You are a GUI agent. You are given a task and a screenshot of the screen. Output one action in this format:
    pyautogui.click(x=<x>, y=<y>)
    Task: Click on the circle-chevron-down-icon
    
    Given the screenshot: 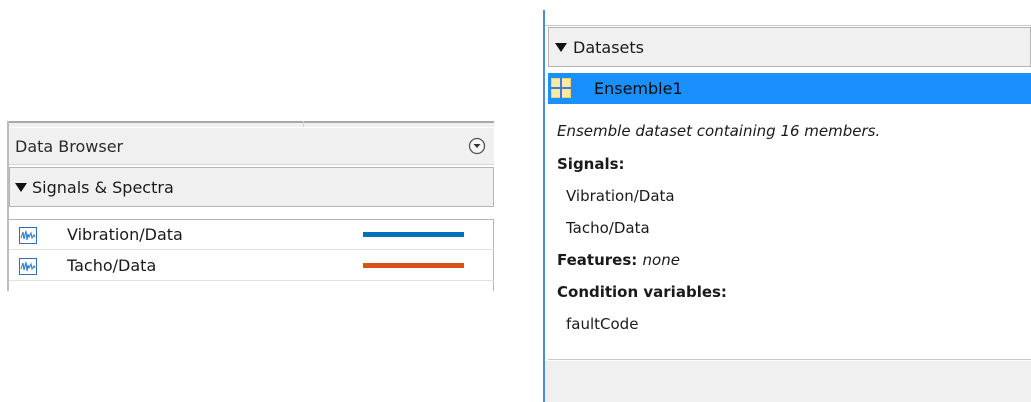 What is the action you would take?
    pyautogui.click(x=477, y=146)
    